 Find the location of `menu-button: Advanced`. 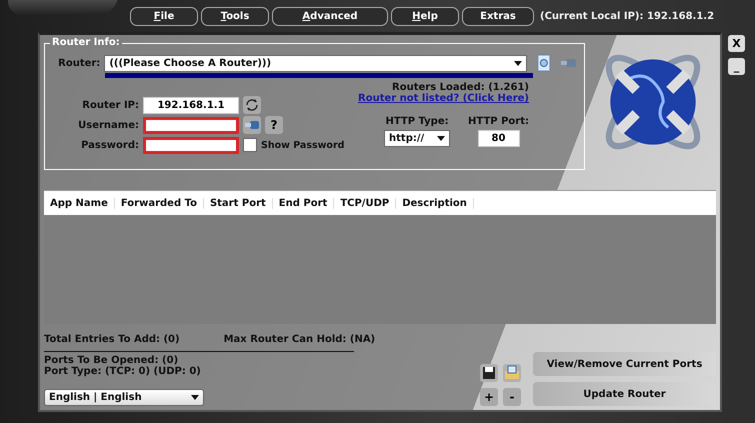

menu-button: Advanced is located at coordinates (330, 16).